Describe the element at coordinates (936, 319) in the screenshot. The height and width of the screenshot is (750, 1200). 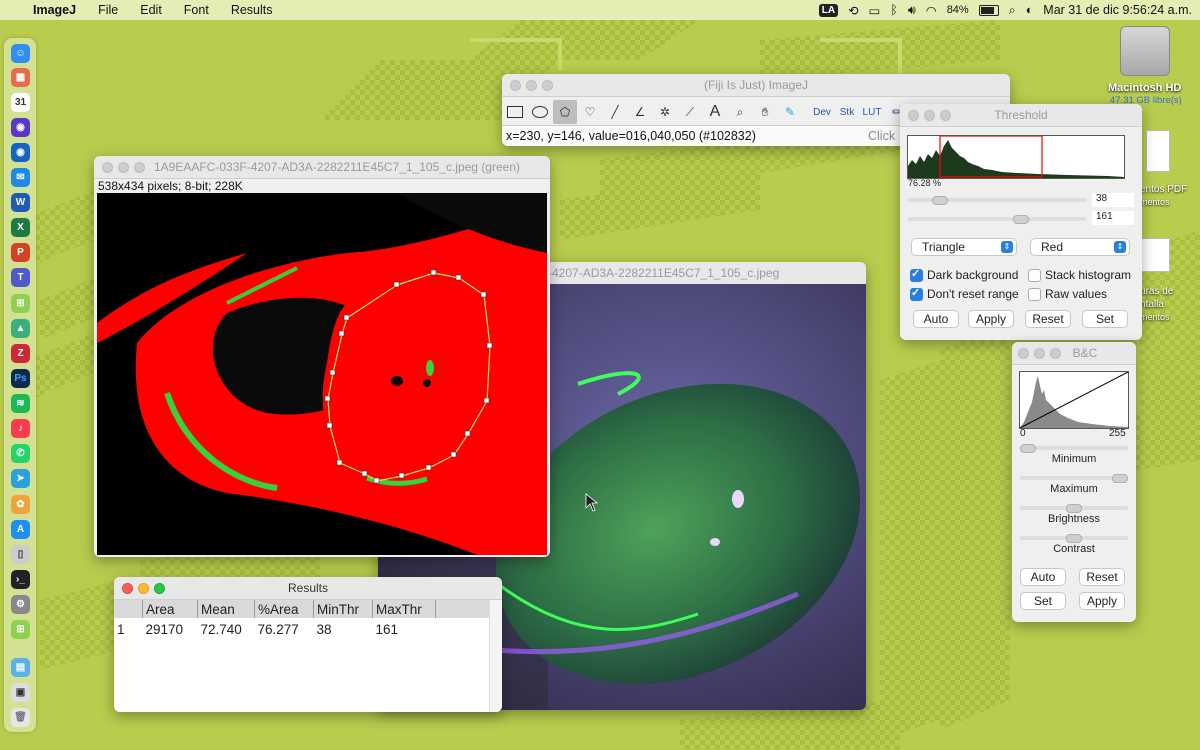
I see `auto-button: Auto` at that location.